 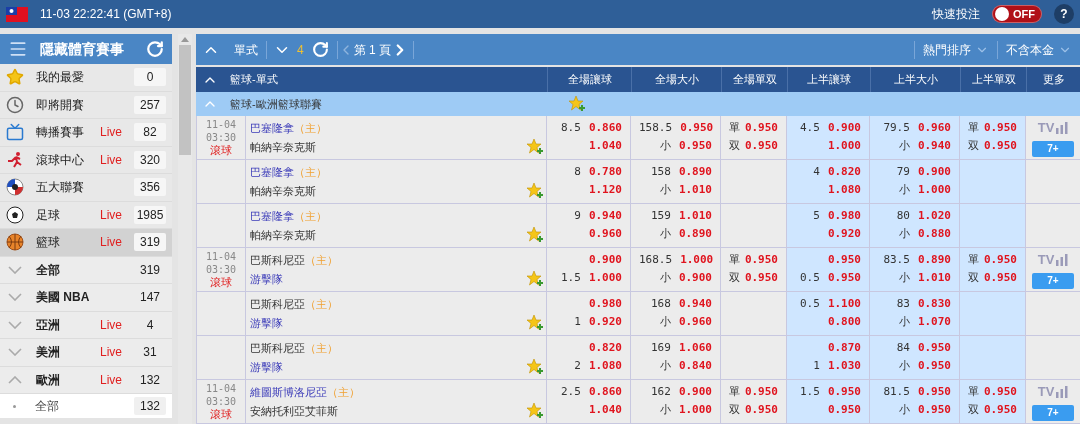 What do you see at coordinates (86, 298) in the screenshot?
I see `region-item: 美國 NBA 147` at bounding box center [86, 298].